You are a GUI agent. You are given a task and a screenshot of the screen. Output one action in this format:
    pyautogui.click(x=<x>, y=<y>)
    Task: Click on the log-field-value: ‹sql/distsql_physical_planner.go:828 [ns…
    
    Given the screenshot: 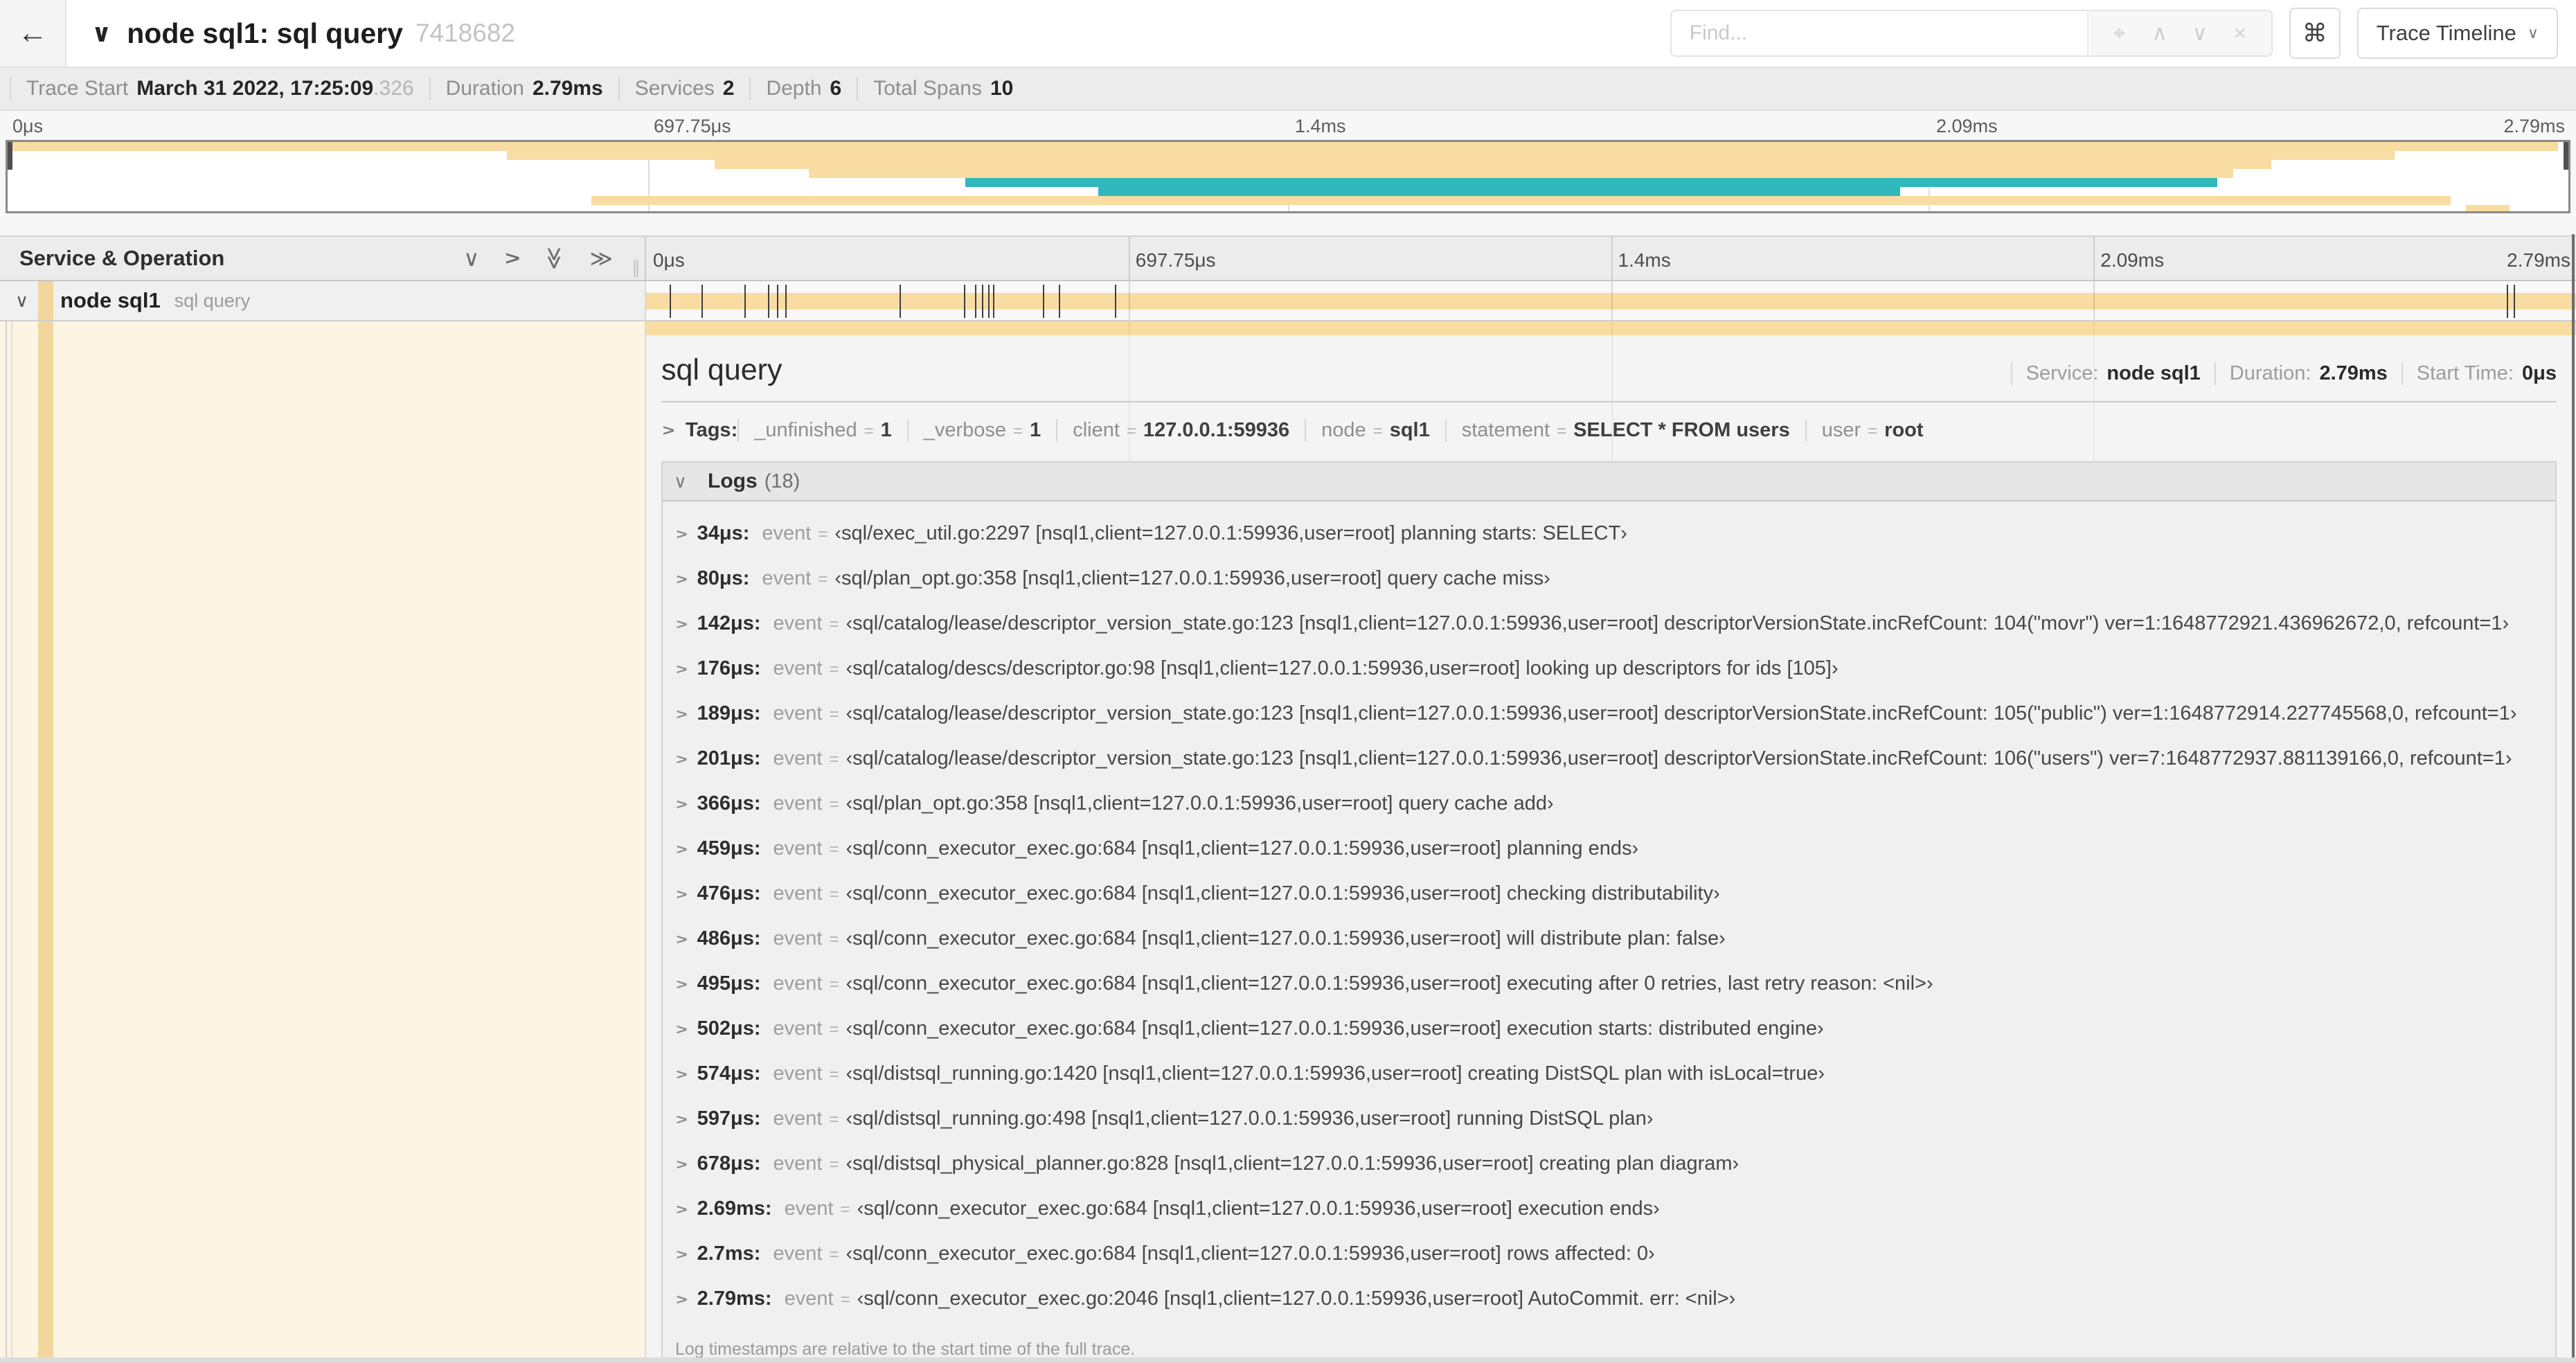 What is the action you would take?
    pyautogui.click(x=1292, y=1164)
    